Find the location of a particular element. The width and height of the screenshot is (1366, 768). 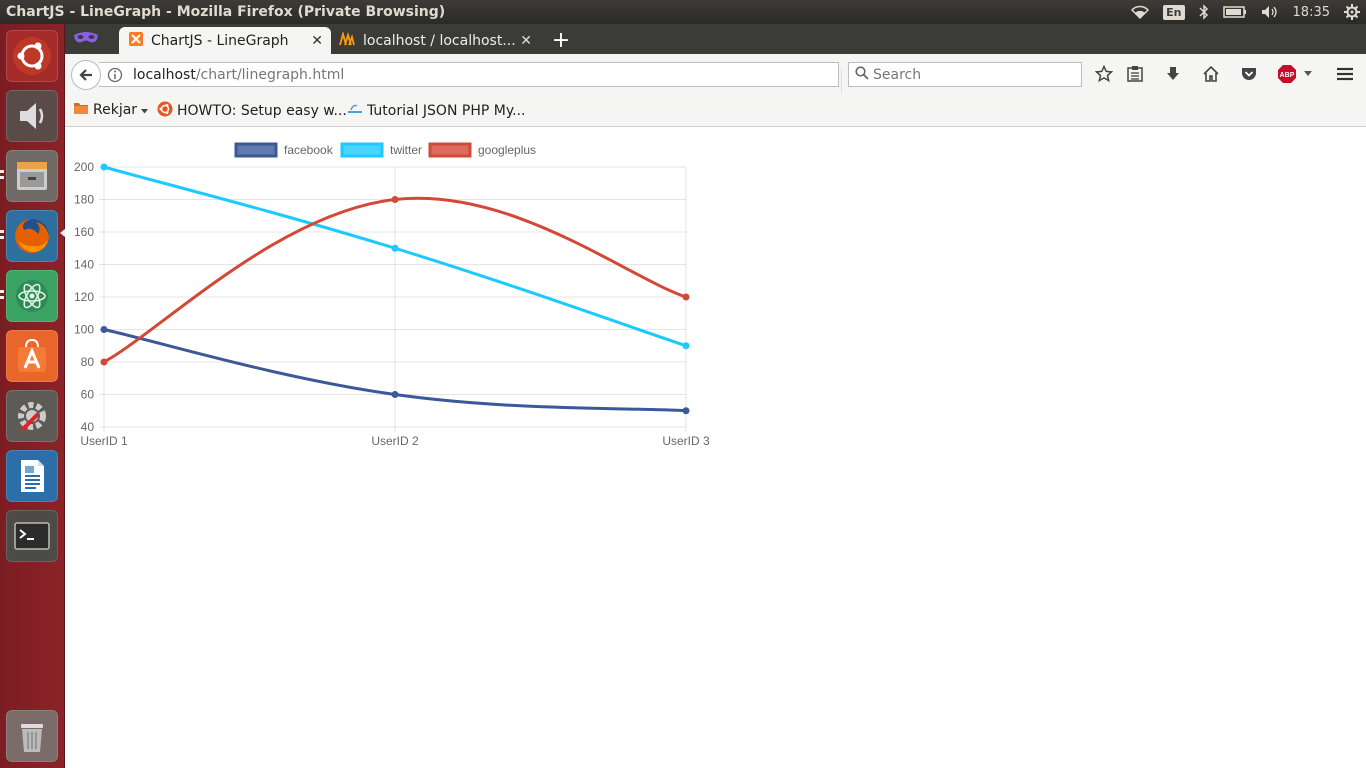

menu-hamburger-icon is located at coordinates (1345, 74).